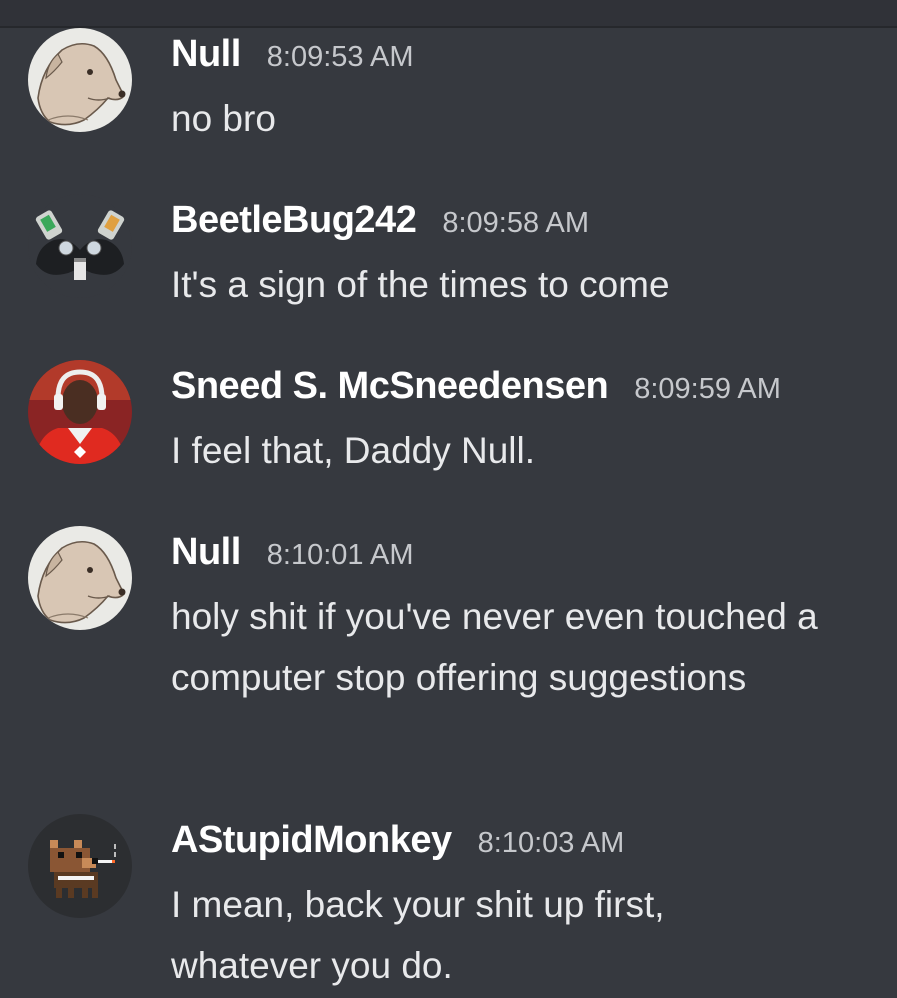  I want to click on timestamp: 8:09:59 AM, so click(707, 389).